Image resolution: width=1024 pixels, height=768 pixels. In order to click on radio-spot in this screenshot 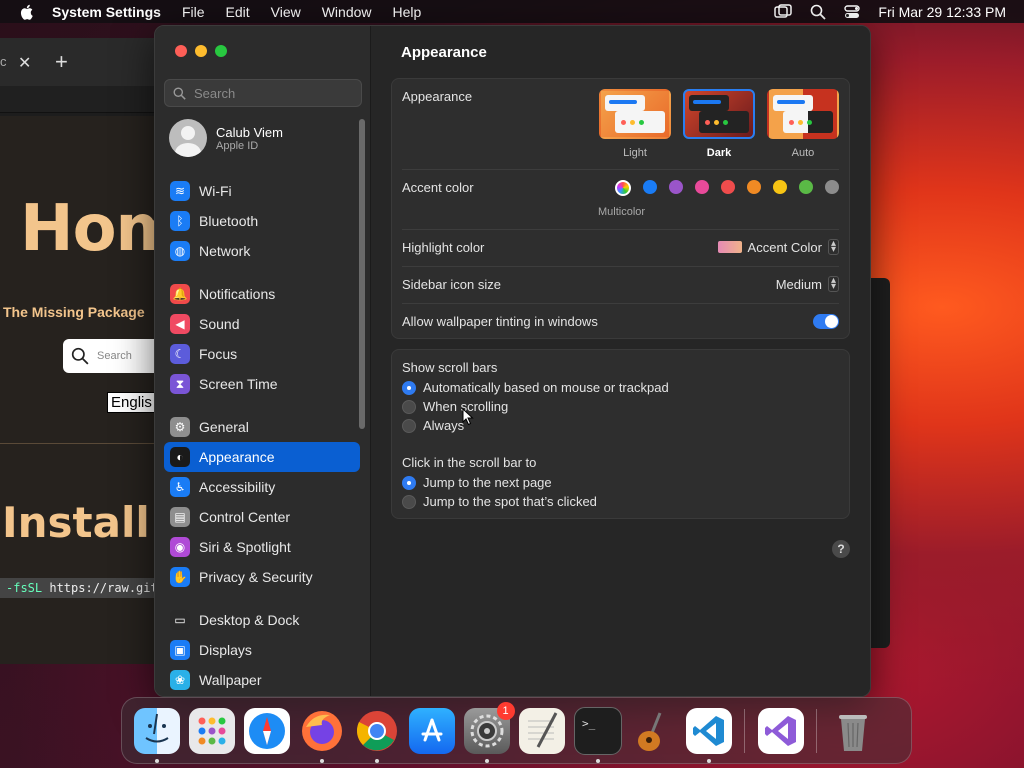, I will do `click(409, 501)`.